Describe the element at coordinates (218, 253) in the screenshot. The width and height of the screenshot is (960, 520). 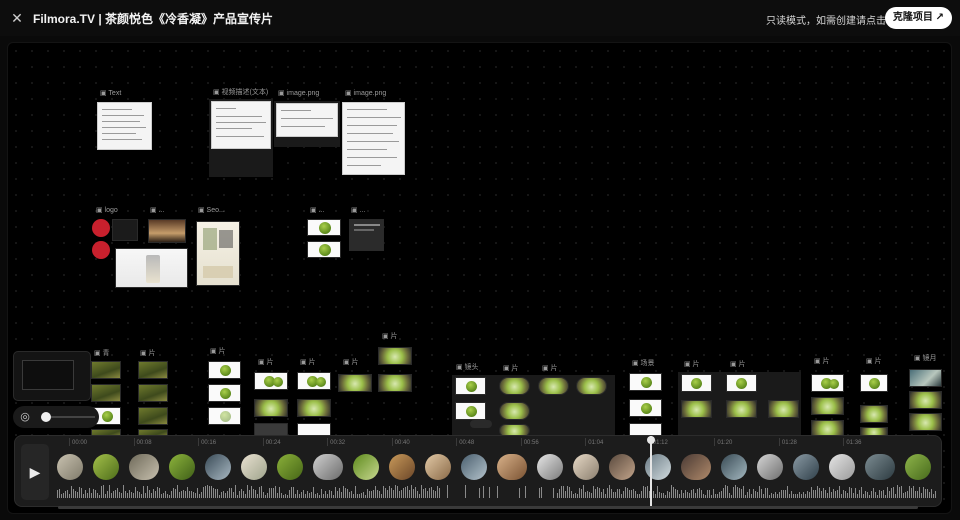
I see `poster-thumbnail` at that location.